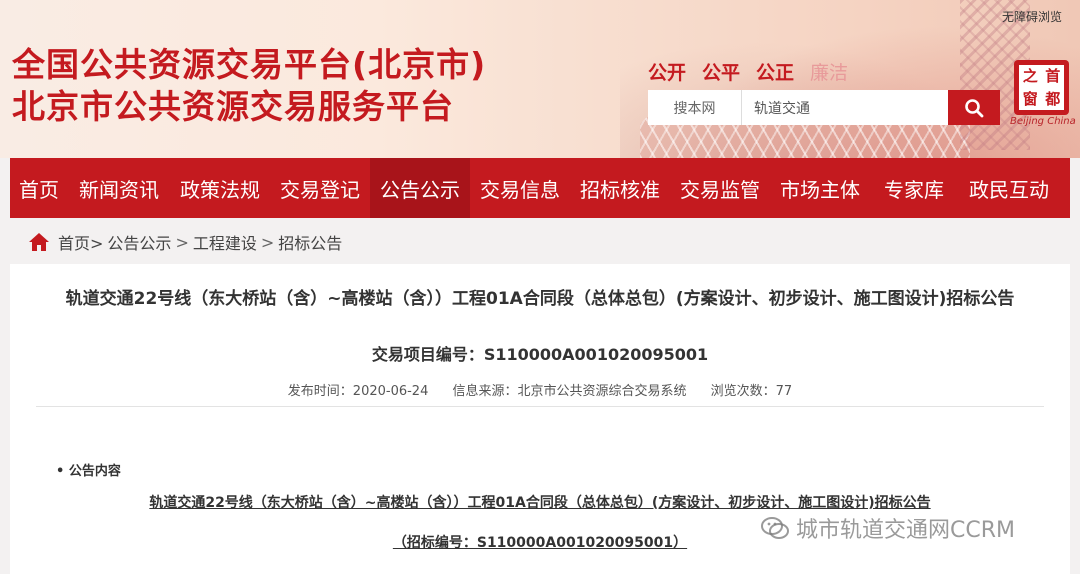 The height and width of the screenshot is (574, 1080). What do you see at coordinates (1053, 98) in the screenshot?
I see `logo-char: 都` at bounding box center [1053, 98].